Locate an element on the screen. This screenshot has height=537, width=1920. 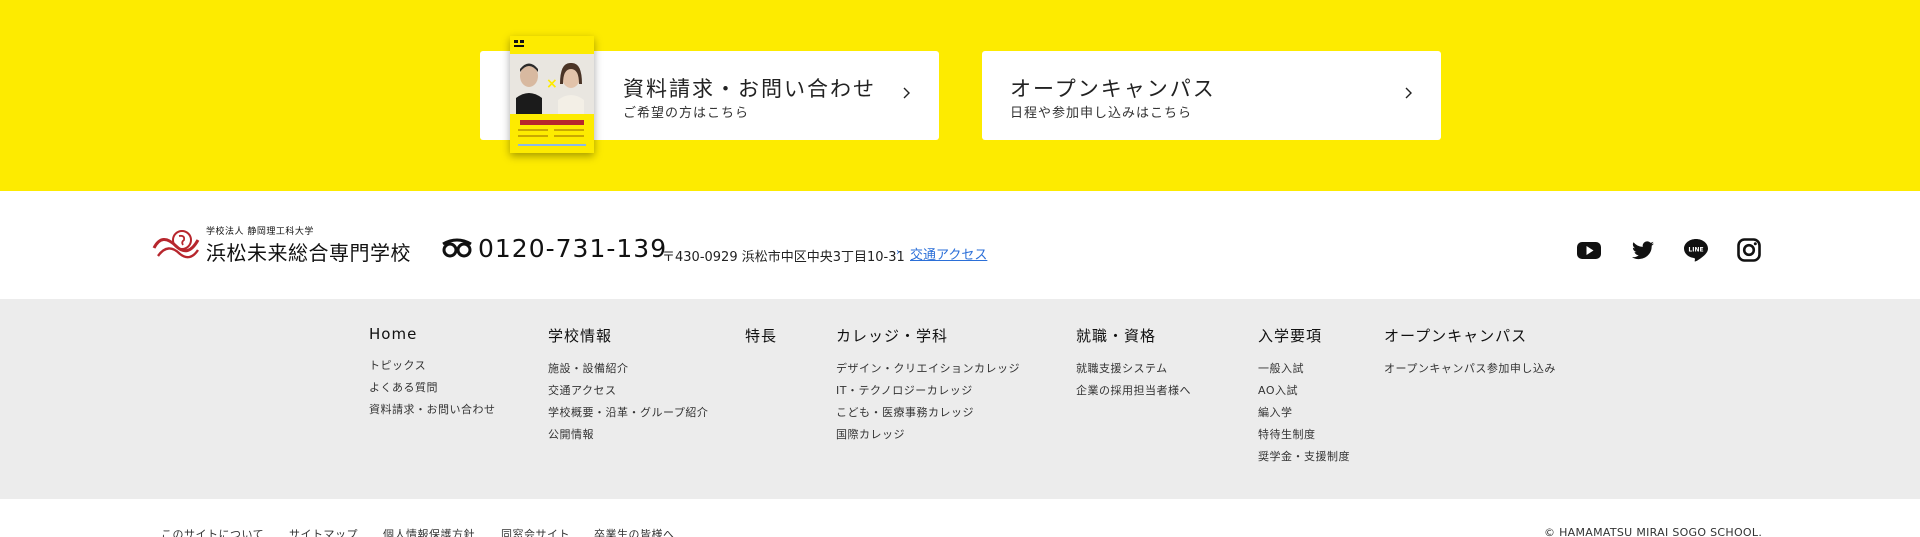
school-logo: 学校法人 静岡理工科大学 浜松未来総合専門学校 is located at coordinates (283, 246).